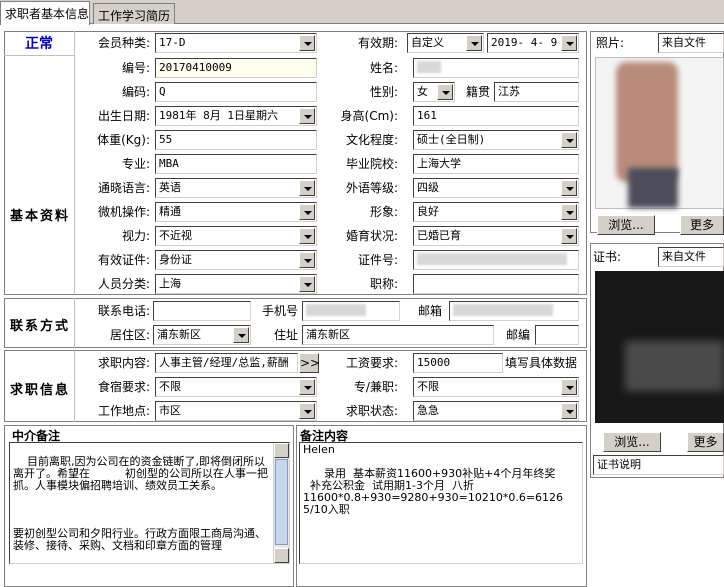 Image resolution: width=724 pixels, height=587 pixels. What do you see at coordinates (236, 140) in the screenshot?
I see `weight-field: 55` at bounding box center [236, 140].